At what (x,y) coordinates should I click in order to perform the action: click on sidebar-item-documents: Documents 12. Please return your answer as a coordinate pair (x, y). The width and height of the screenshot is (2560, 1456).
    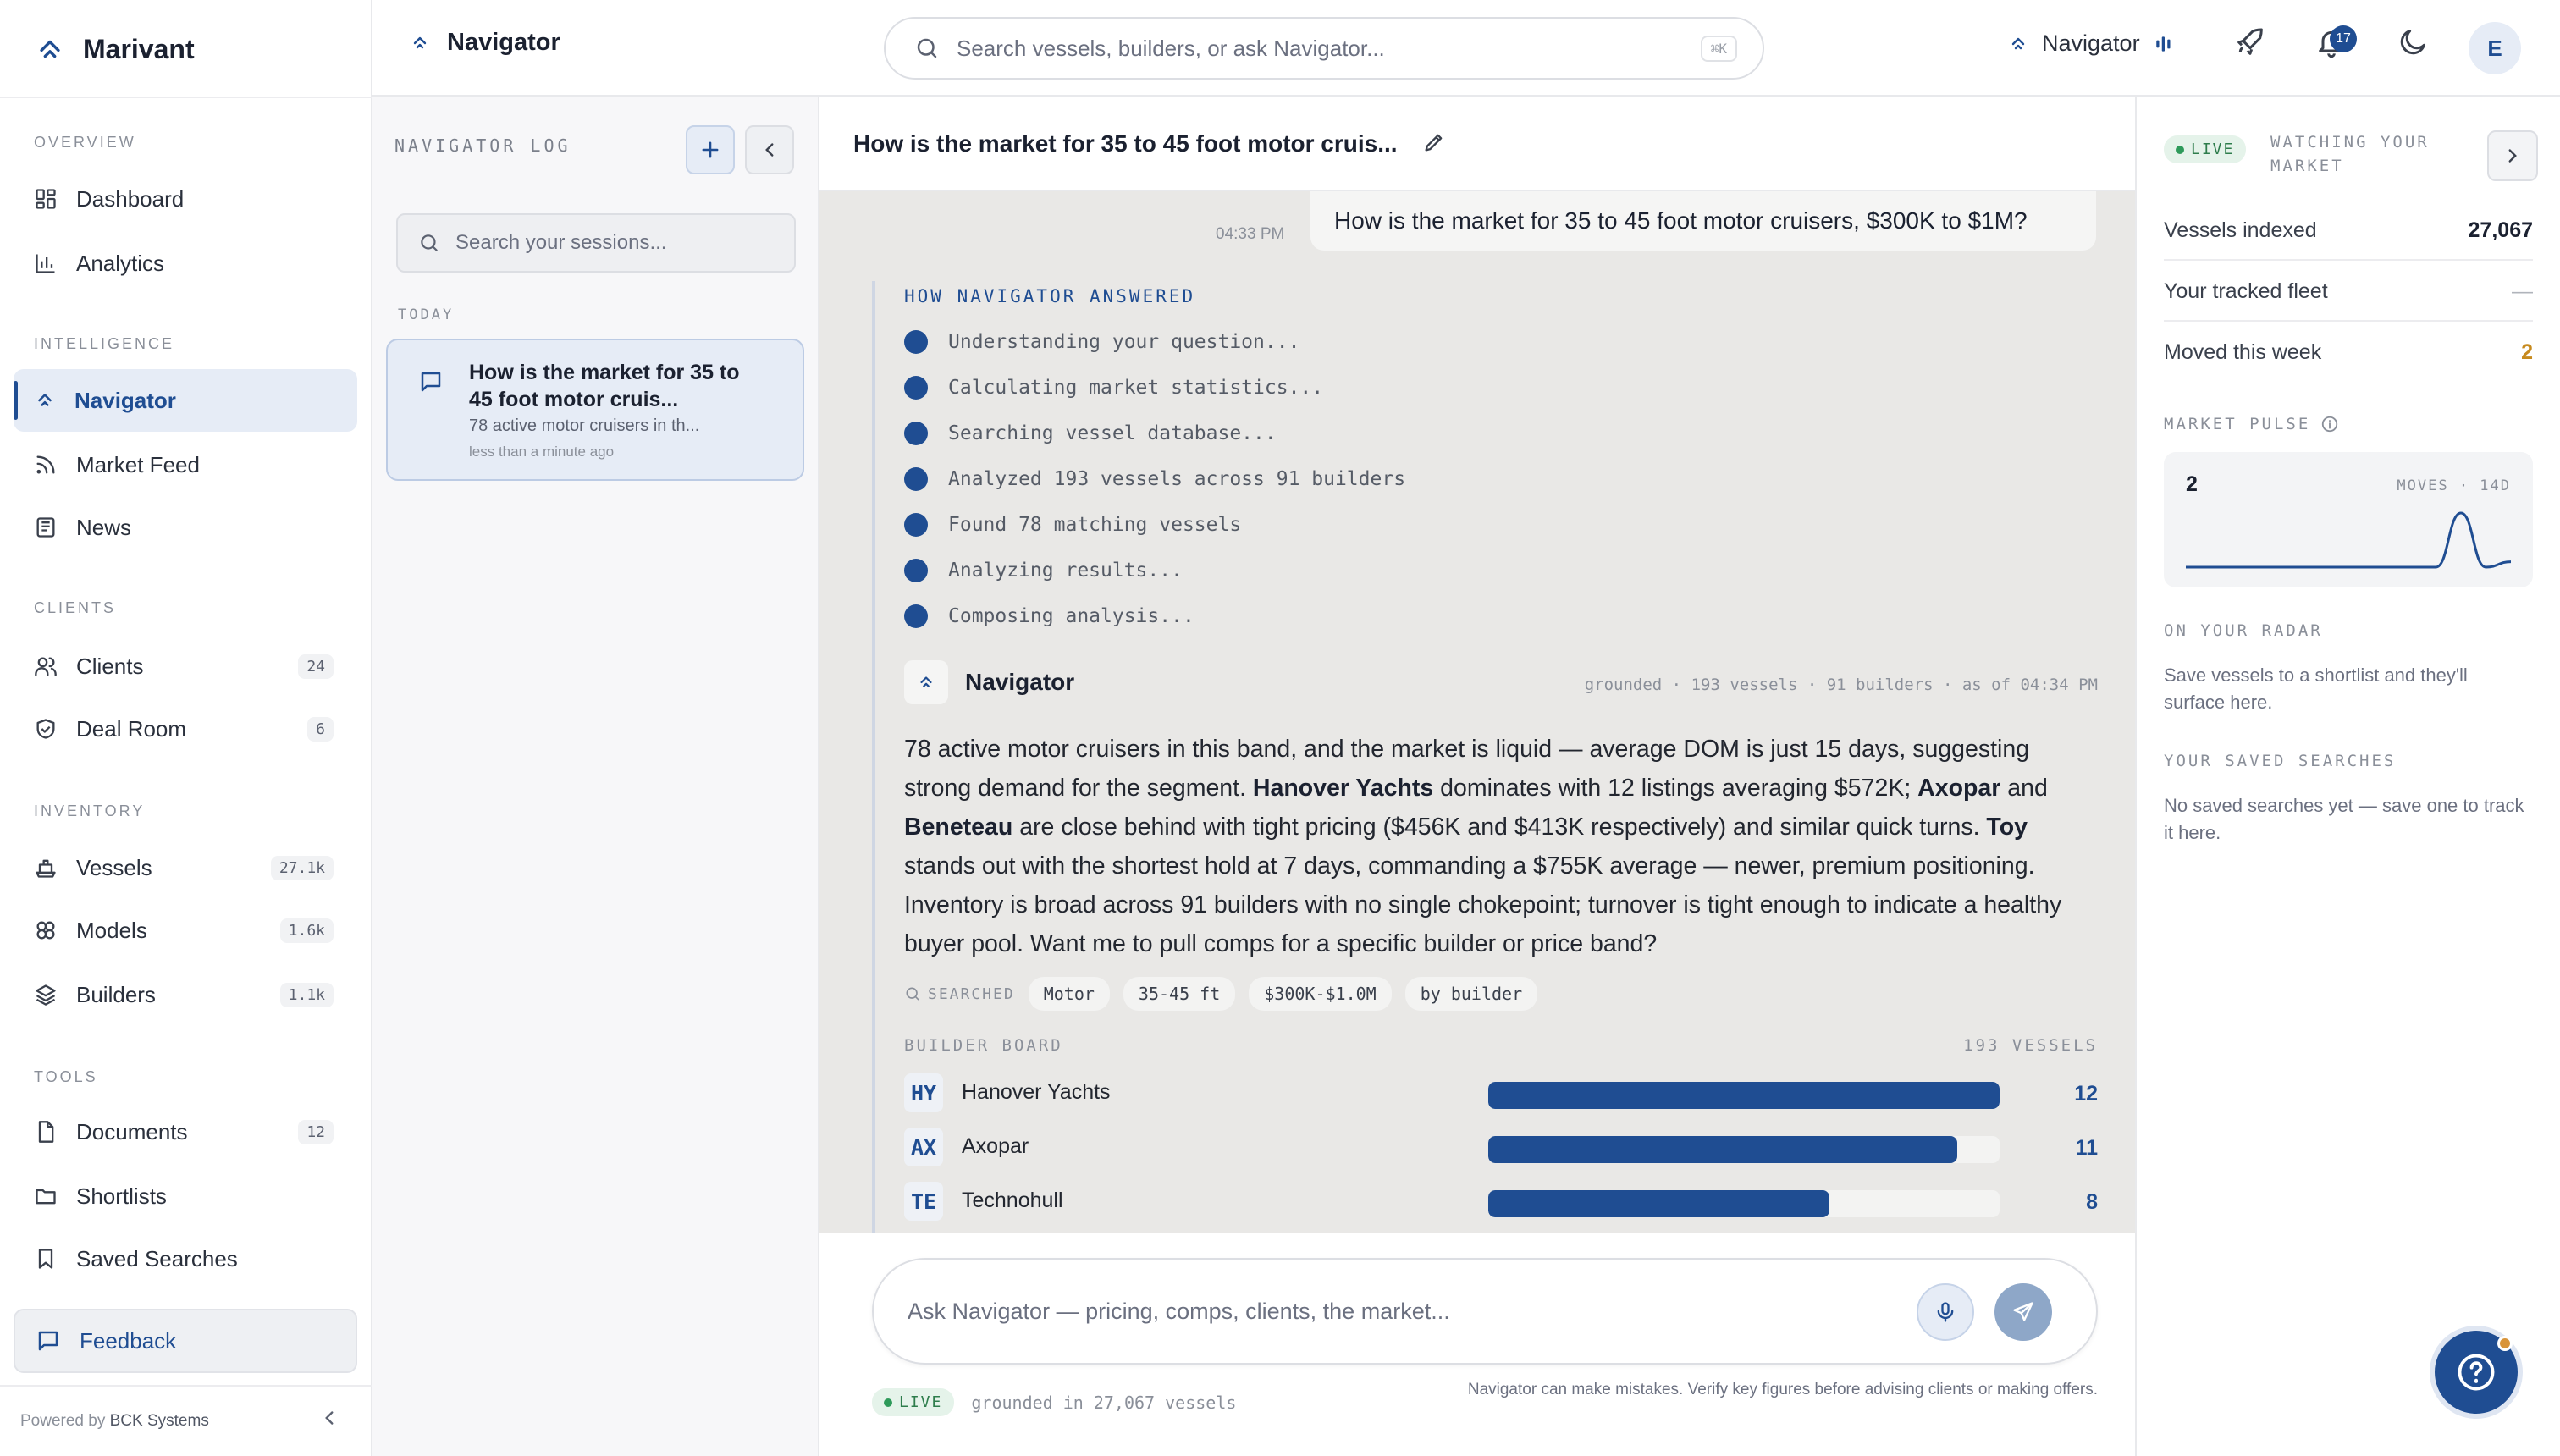
    Looking at the image, I should click on (185, 1131).